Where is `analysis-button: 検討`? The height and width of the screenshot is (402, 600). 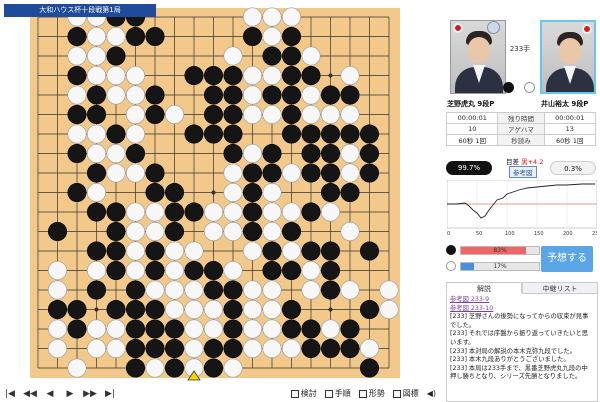 analysis-button: 検討 is located at coordinates (303, 393).